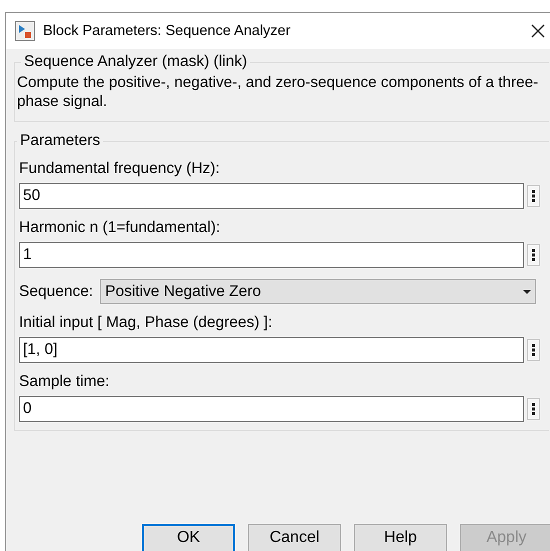  What do you see at coordinates (527, 292) in the screenshot?
I see `caret-icon` at bounding box center [527, 292].